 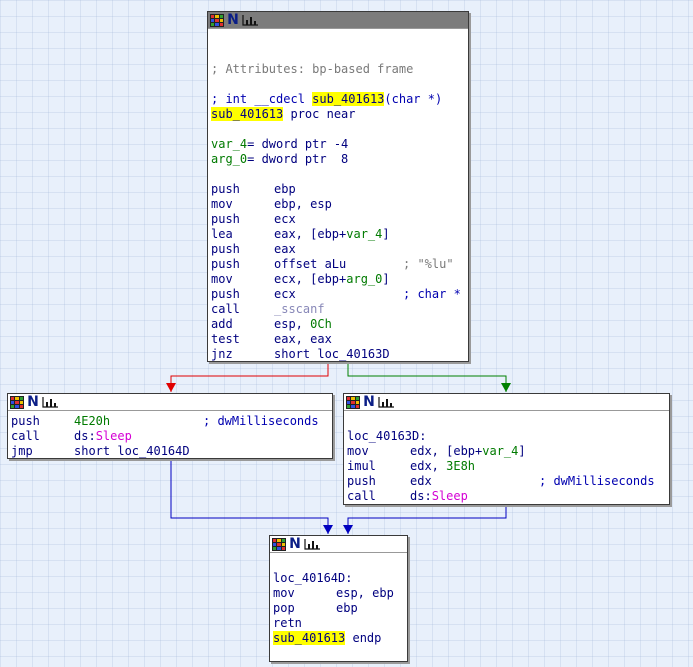 What do you see at coordinates (338, 264) in the screenshot?
I see `instruction-line: push offset aLu; "%lu"` at bounding box center [338, 264].